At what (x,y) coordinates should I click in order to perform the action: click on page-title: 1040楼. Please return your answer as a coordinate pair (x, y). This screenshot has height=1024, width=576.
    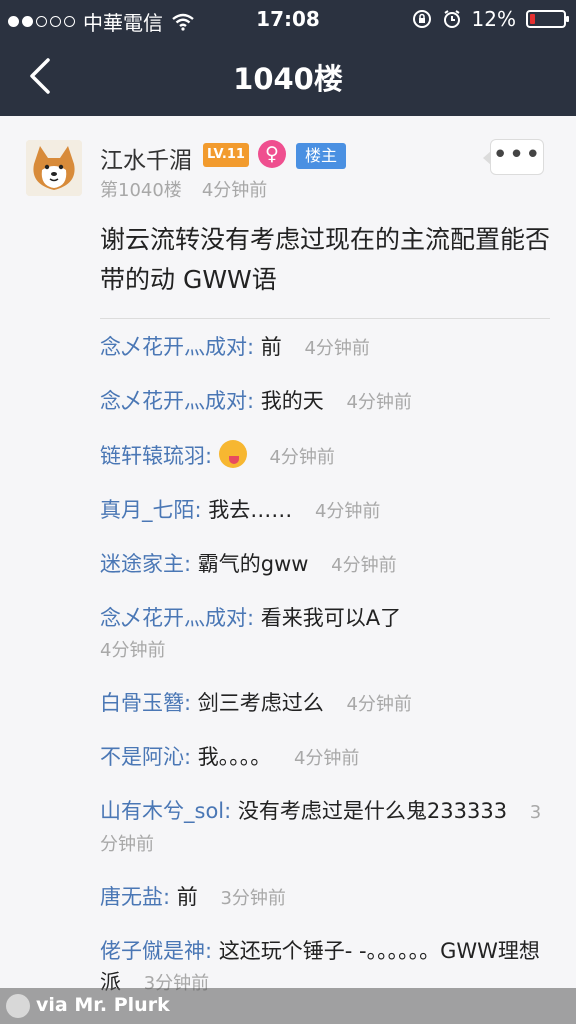
    Looking at the image, I should click on (288, 79).